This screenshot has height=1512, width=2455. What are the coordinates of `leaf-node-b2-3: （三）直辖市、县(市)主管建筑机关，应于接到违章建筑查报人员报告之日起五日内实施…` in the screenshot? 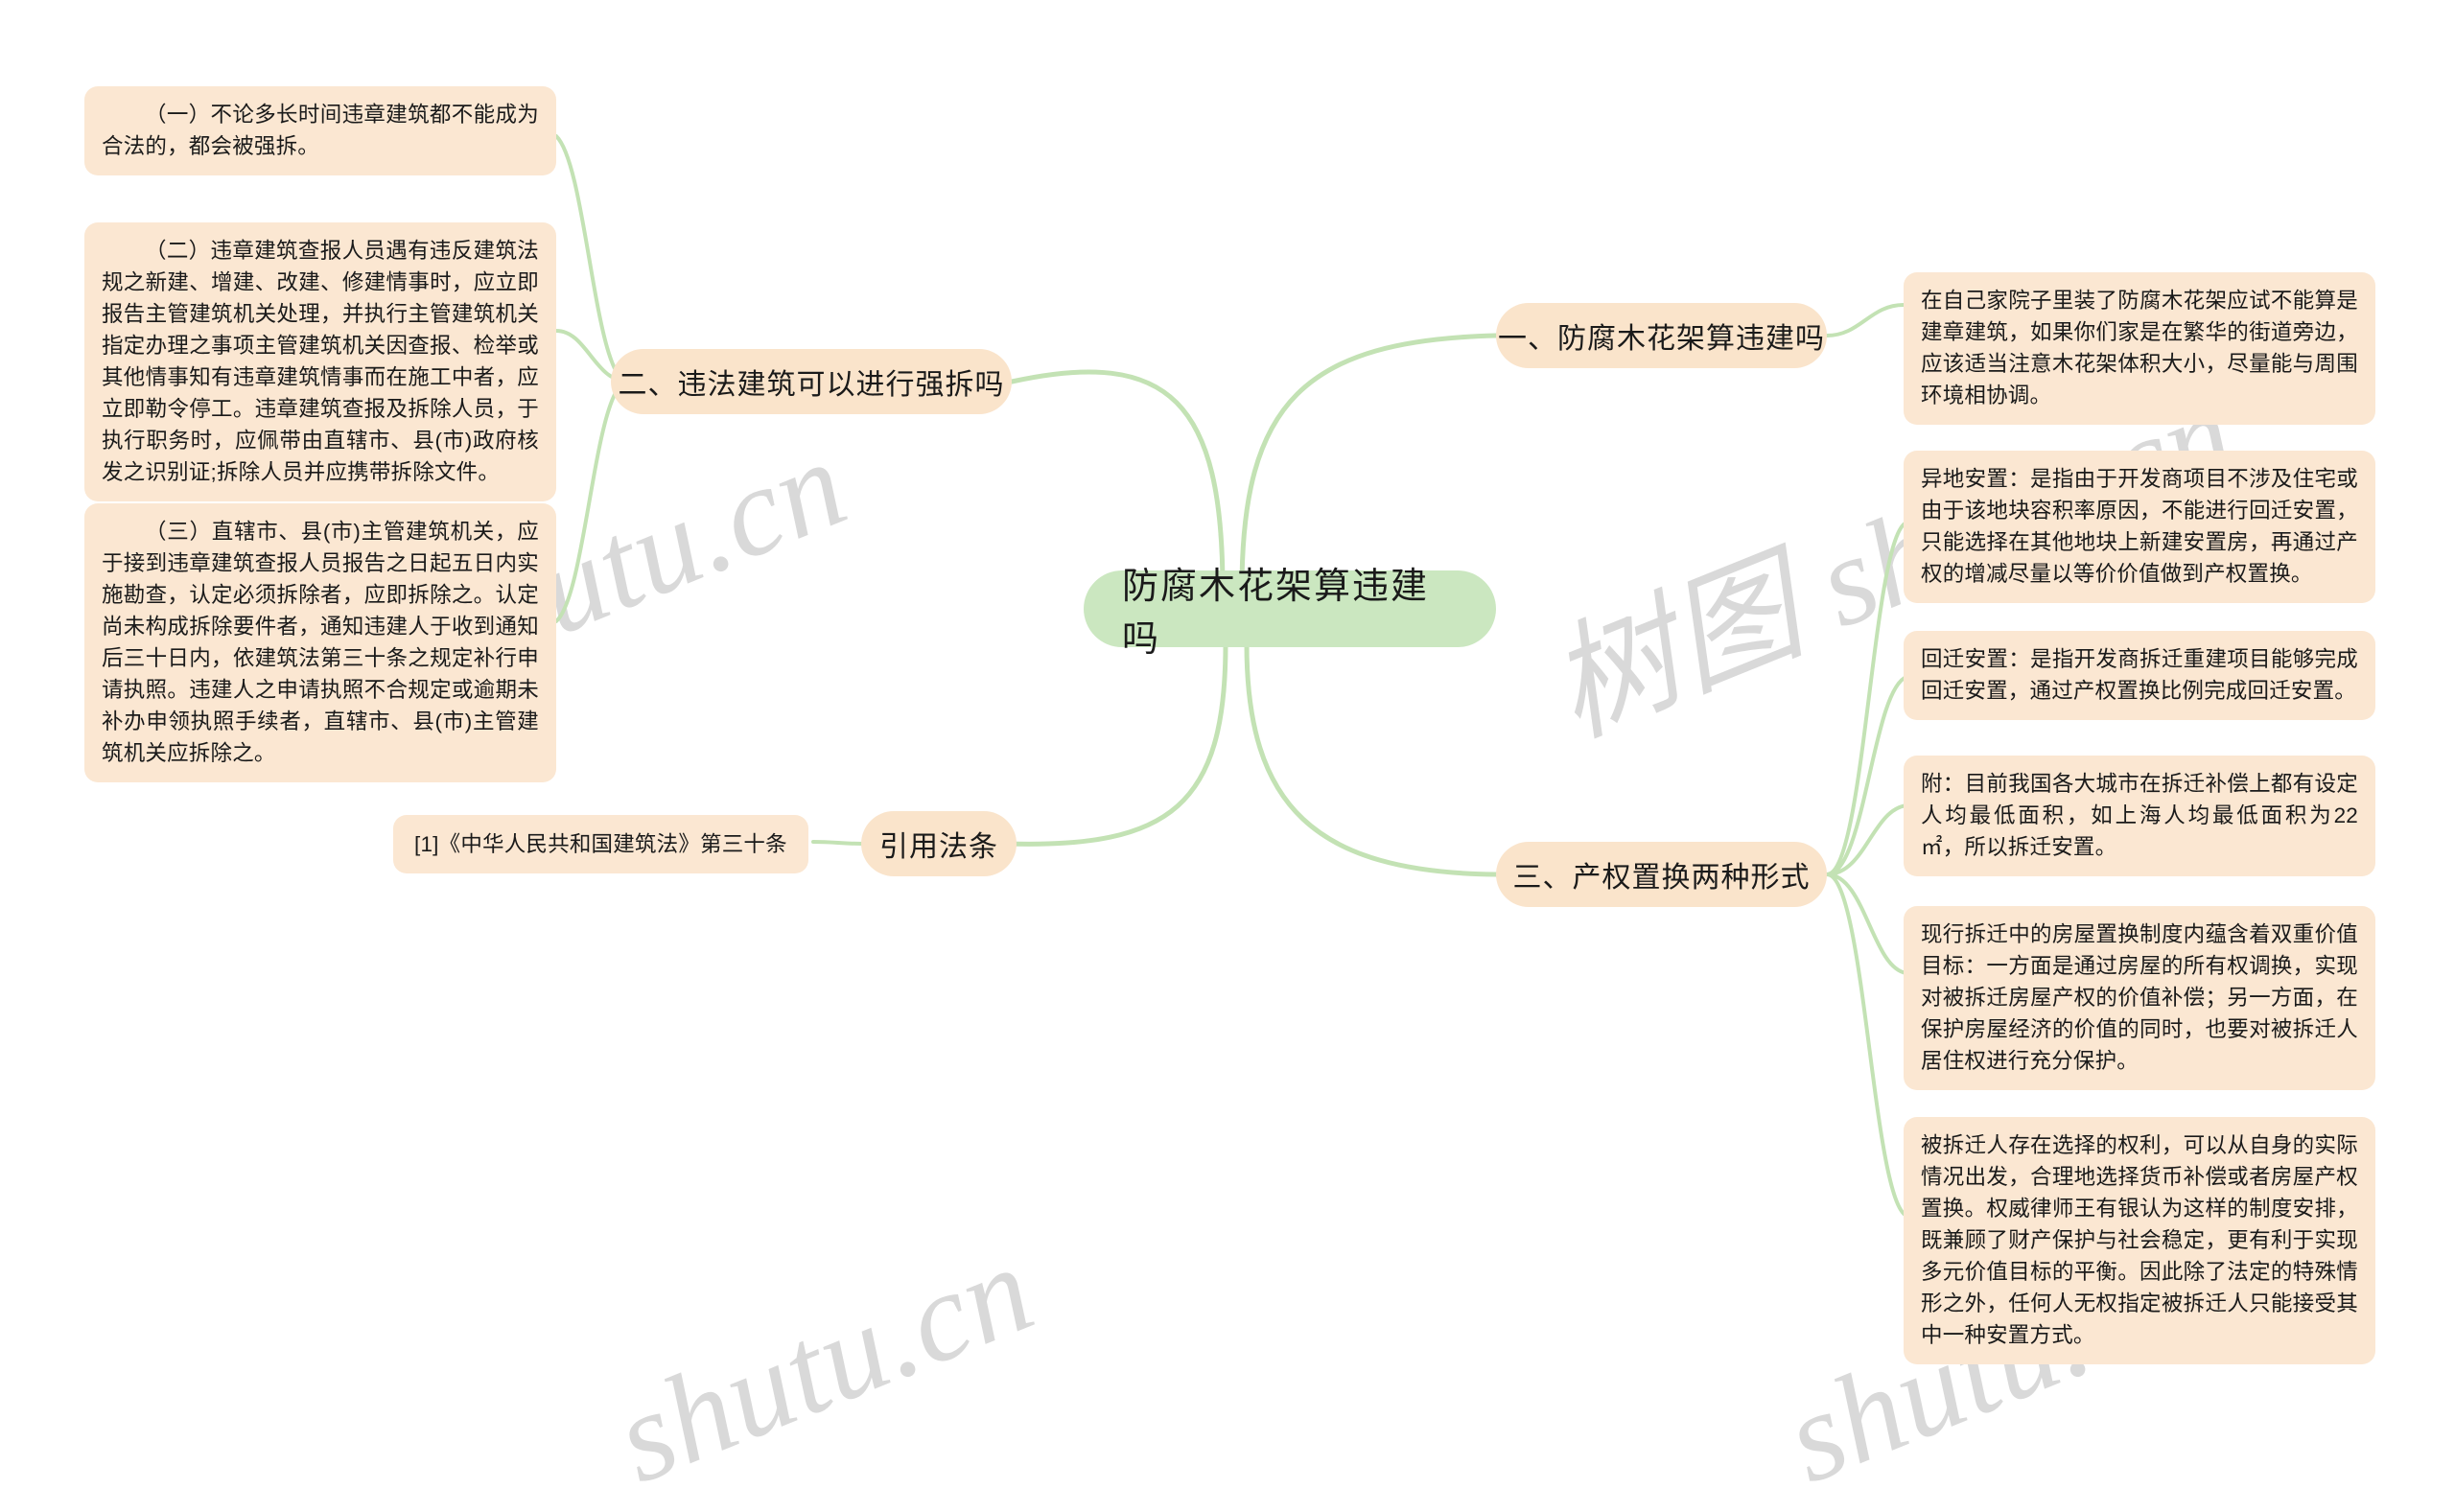 It's located at (320, 642).